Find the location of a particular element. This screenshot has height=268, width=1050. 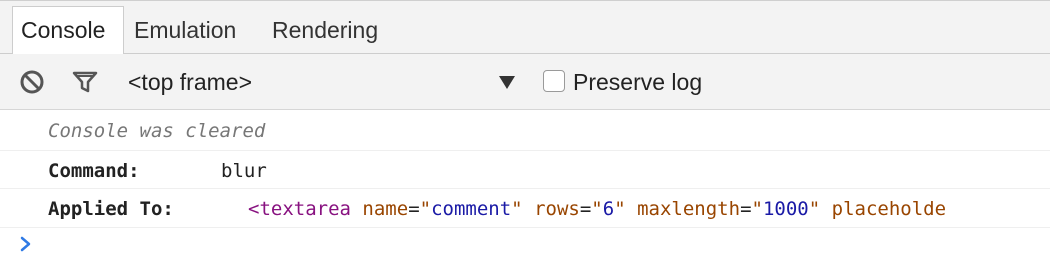

dropdown-arrow-icon is located at coordinates (507, 82).